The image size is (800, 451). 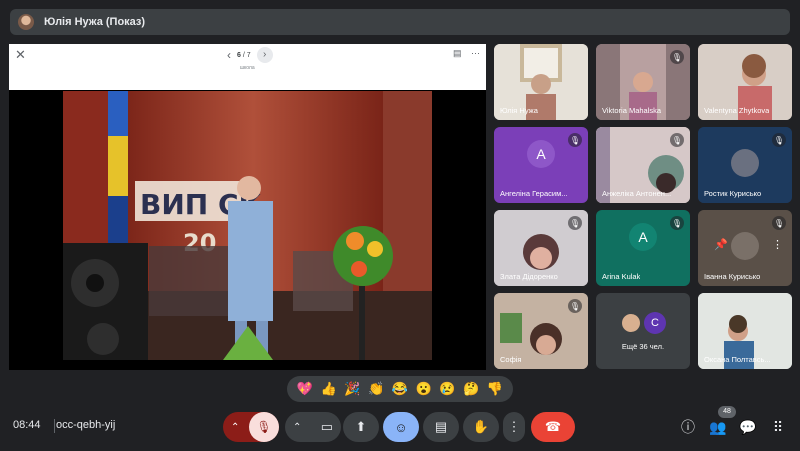 I want to click on hand-icon: ✋, so click(x=481, y=426).